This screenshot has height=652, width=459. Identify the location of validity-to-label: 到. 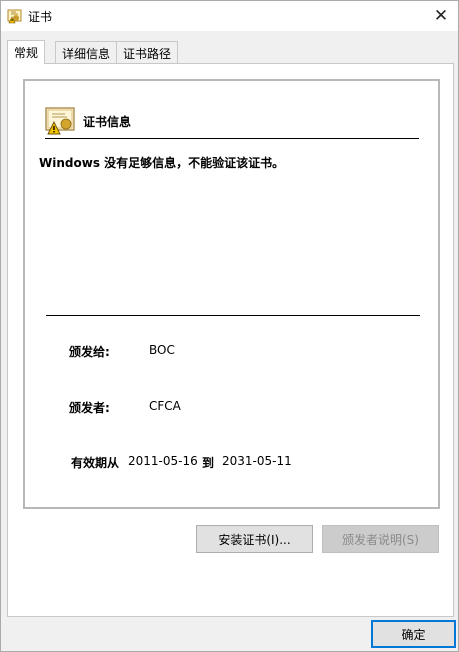
(208, 463).